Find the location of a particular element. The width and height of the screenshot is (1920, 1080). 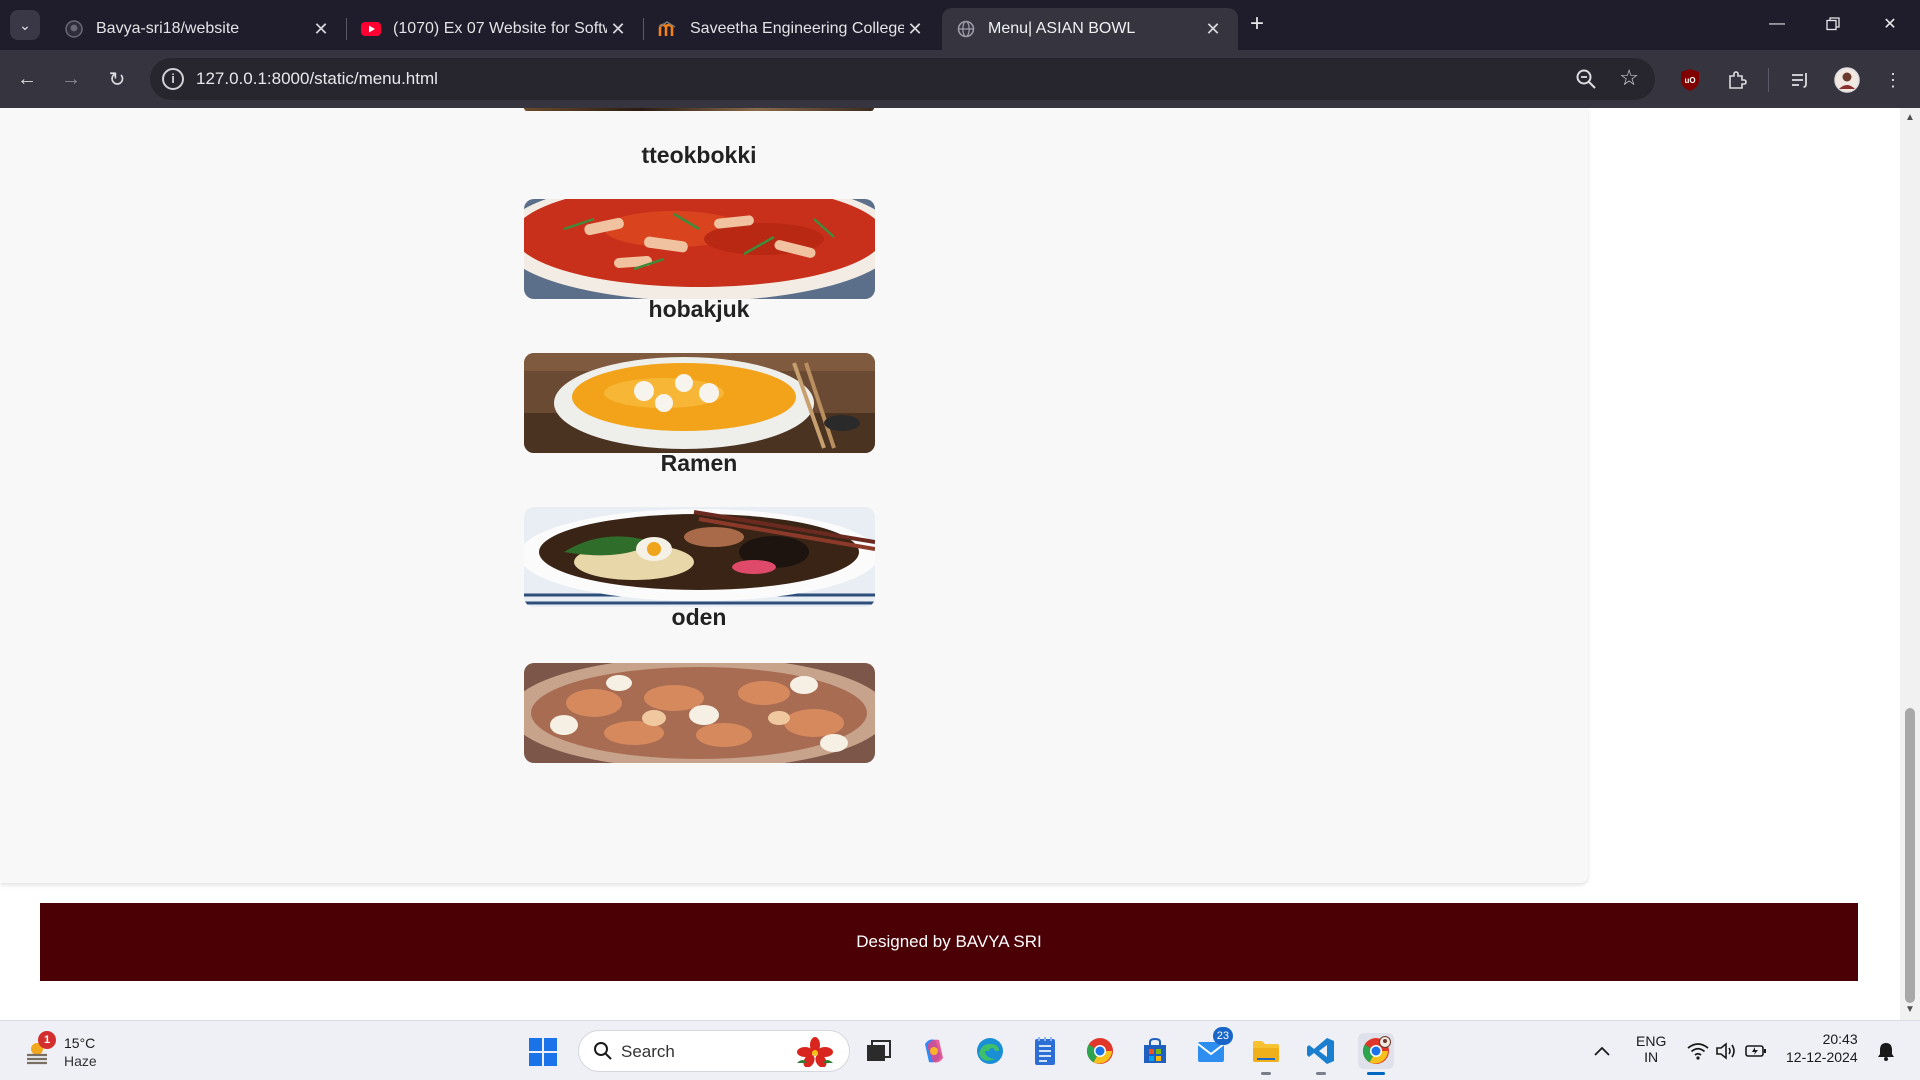

dish-name-ramen: Ramen is located at coordinates (699, 463).